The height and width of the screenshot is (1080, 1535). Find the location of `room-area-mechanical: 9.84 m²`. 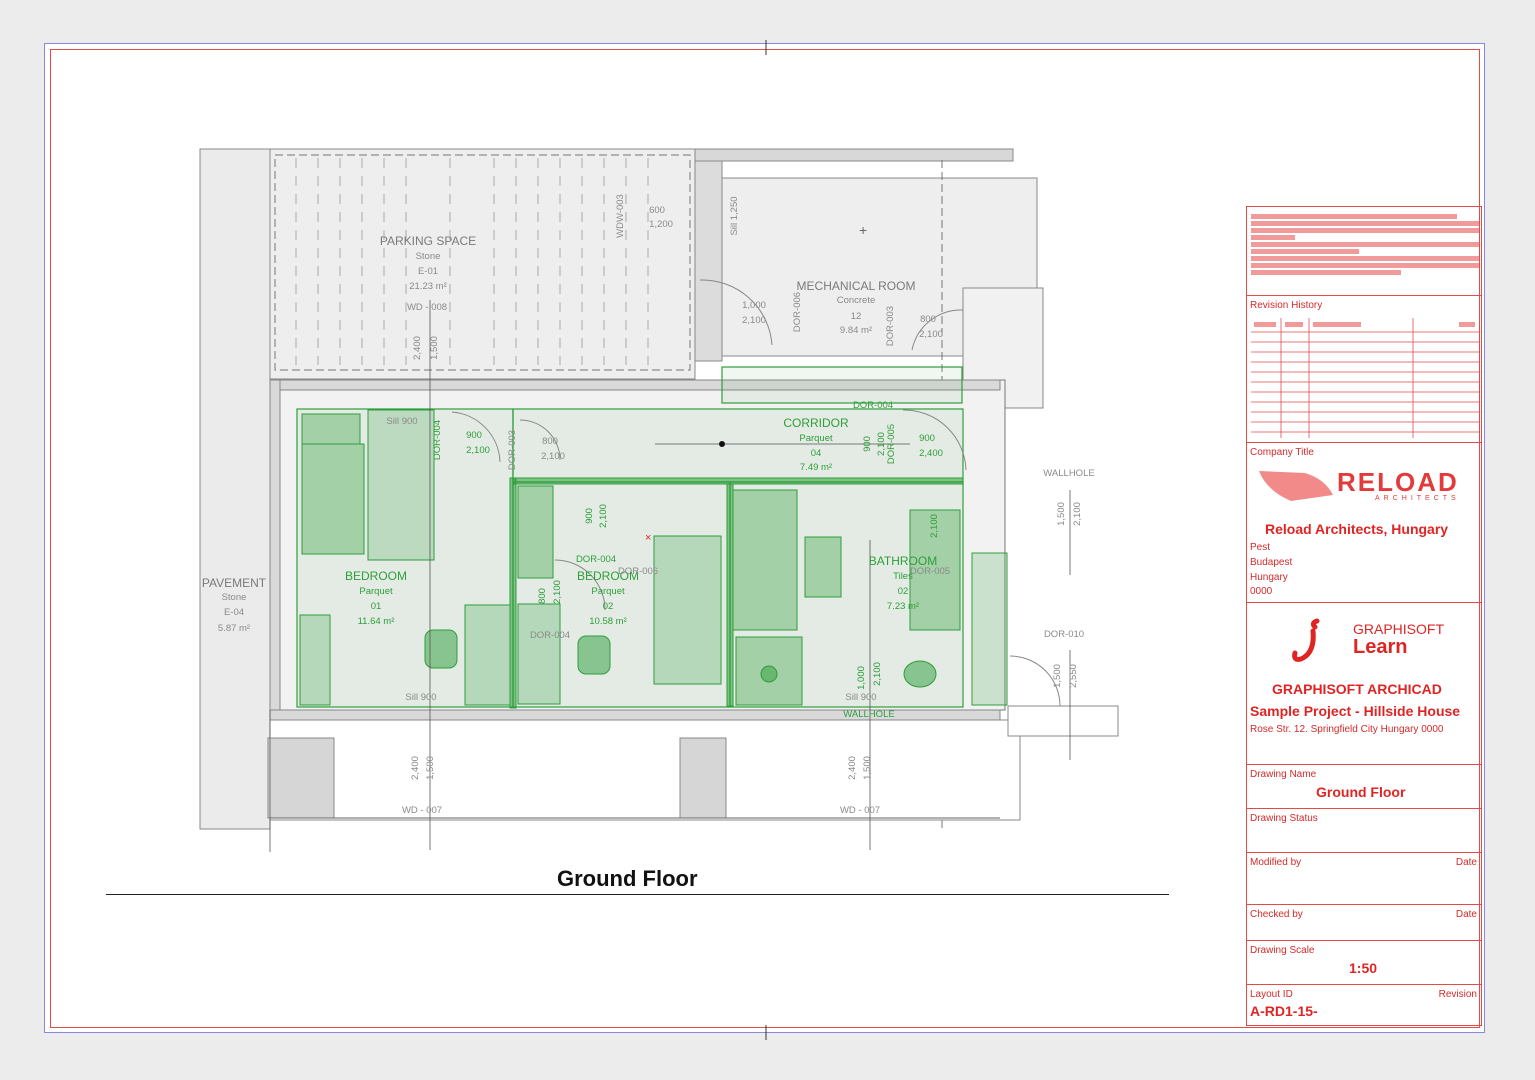

room-area-mechanical: 9.84 m² is located at coordinates (856, 330).